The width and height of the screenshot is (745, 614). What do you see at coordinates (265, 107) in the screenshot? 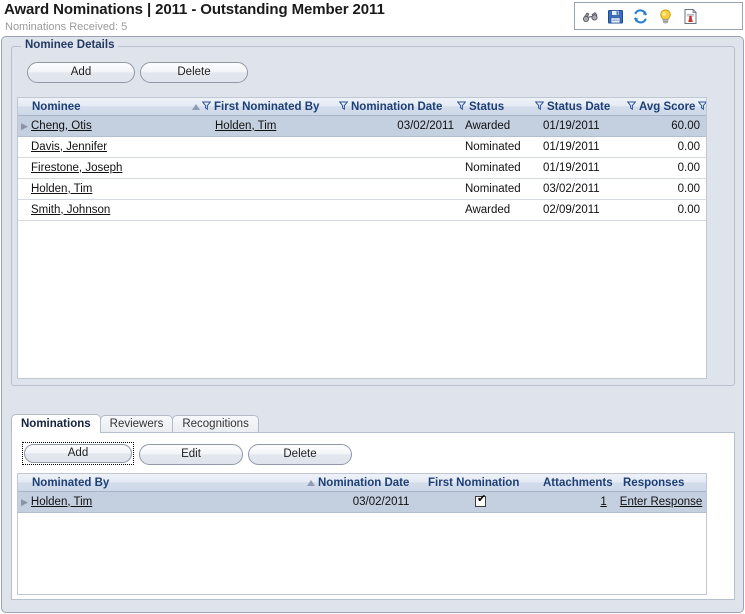
I see `nominee-col-first-nominated-by: First Nominated By` at bounding box center [265, 107].